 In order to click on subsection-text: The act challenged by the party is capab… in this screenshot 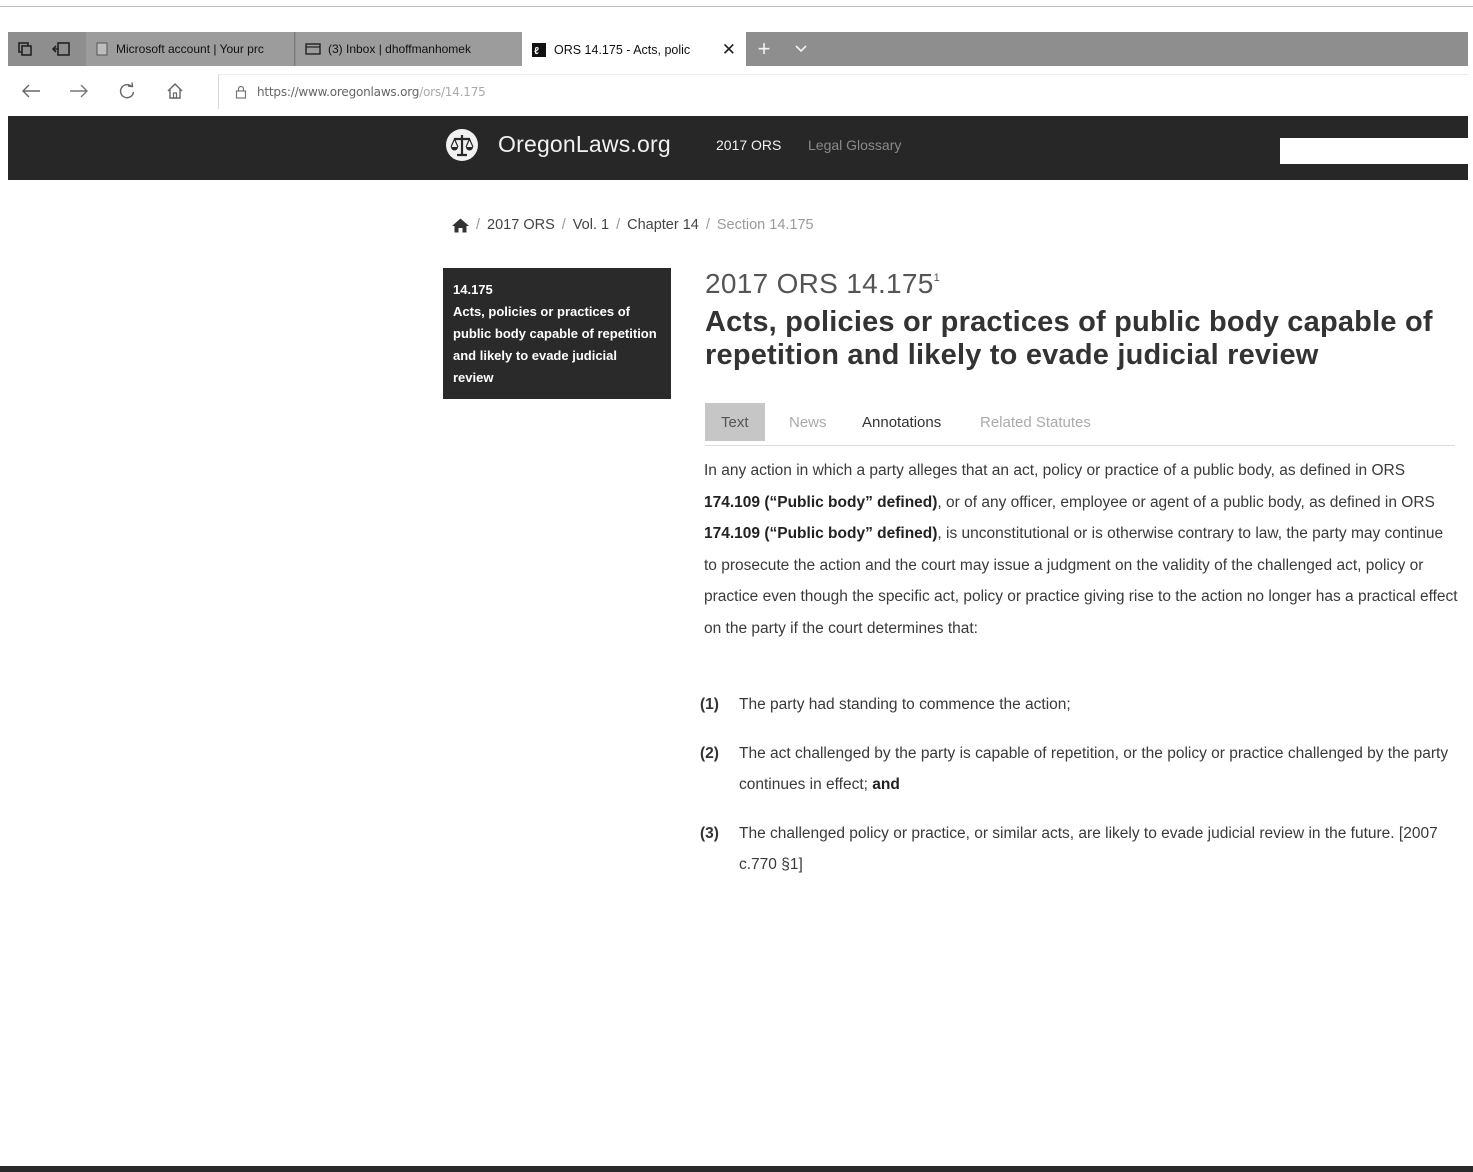, I will do `click(1099, 769)`.